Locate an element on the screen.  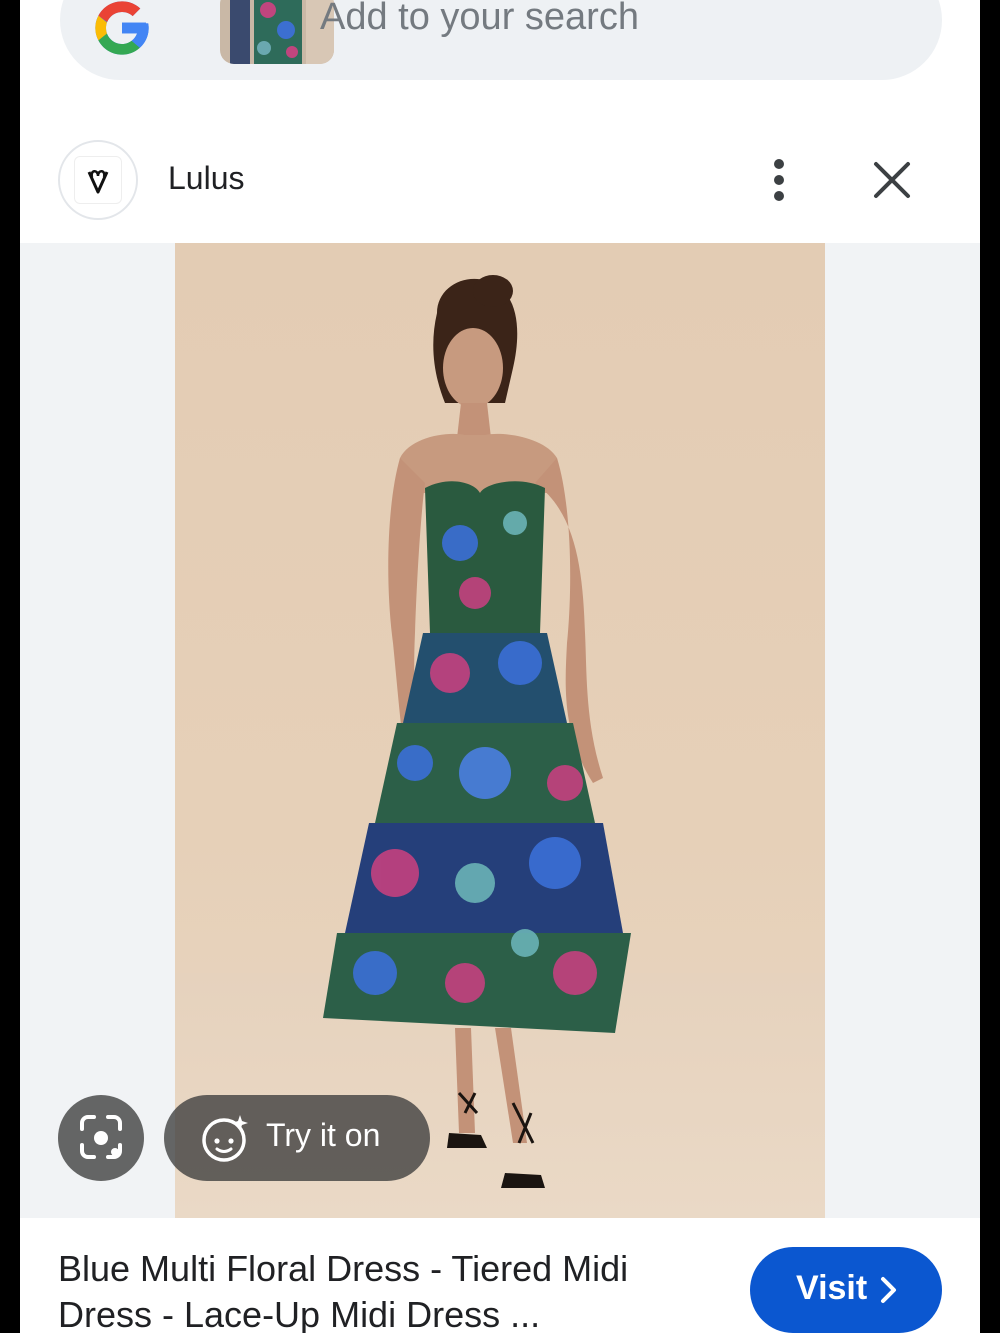
avatar-inner is located at coordinates (98, 180).